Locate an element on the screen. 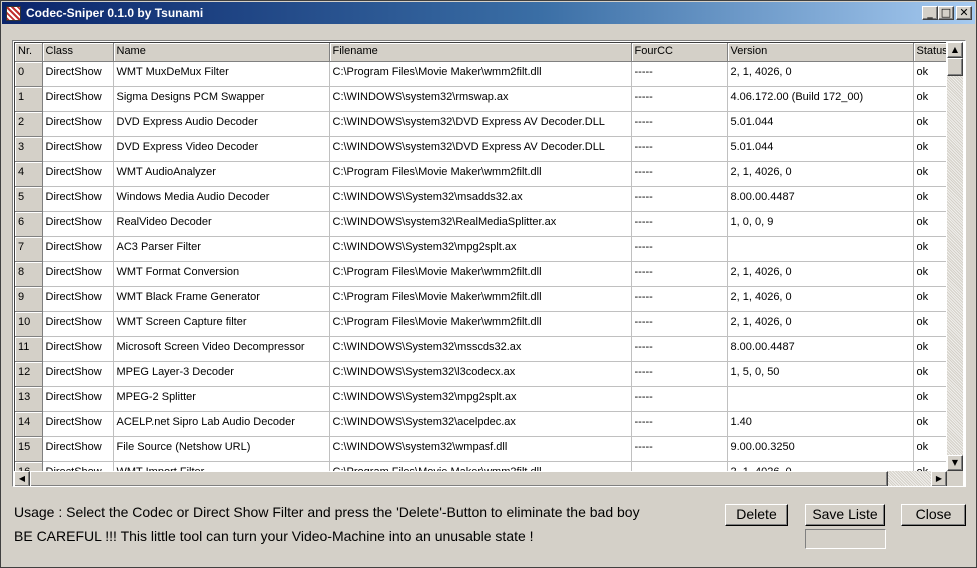  cell-filename: C:\WINDOWS\System32\mpg2splt.ax is located at coordinates (480, 399).